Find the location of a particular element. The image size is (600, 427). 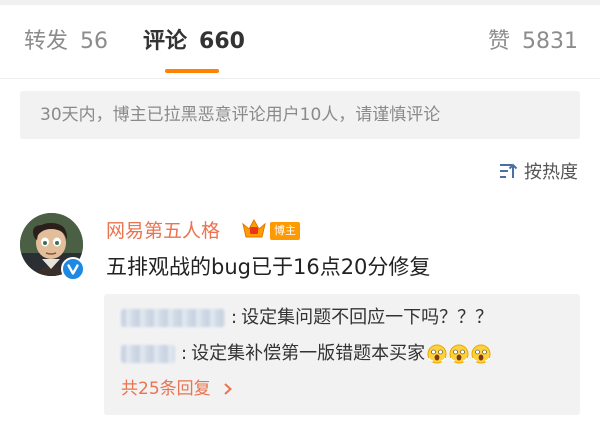

notice-banner: 30天内，博主已拉黑恶意评论用户10人，请谨慎评论 is located at coordinates (300, 115).